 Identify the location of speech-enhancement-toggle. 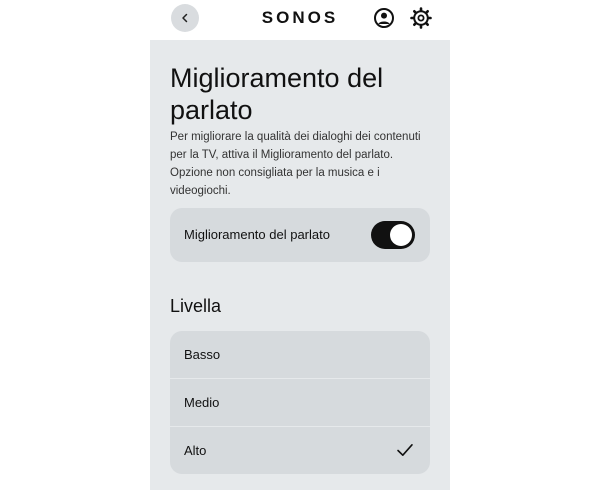
(393, 235).